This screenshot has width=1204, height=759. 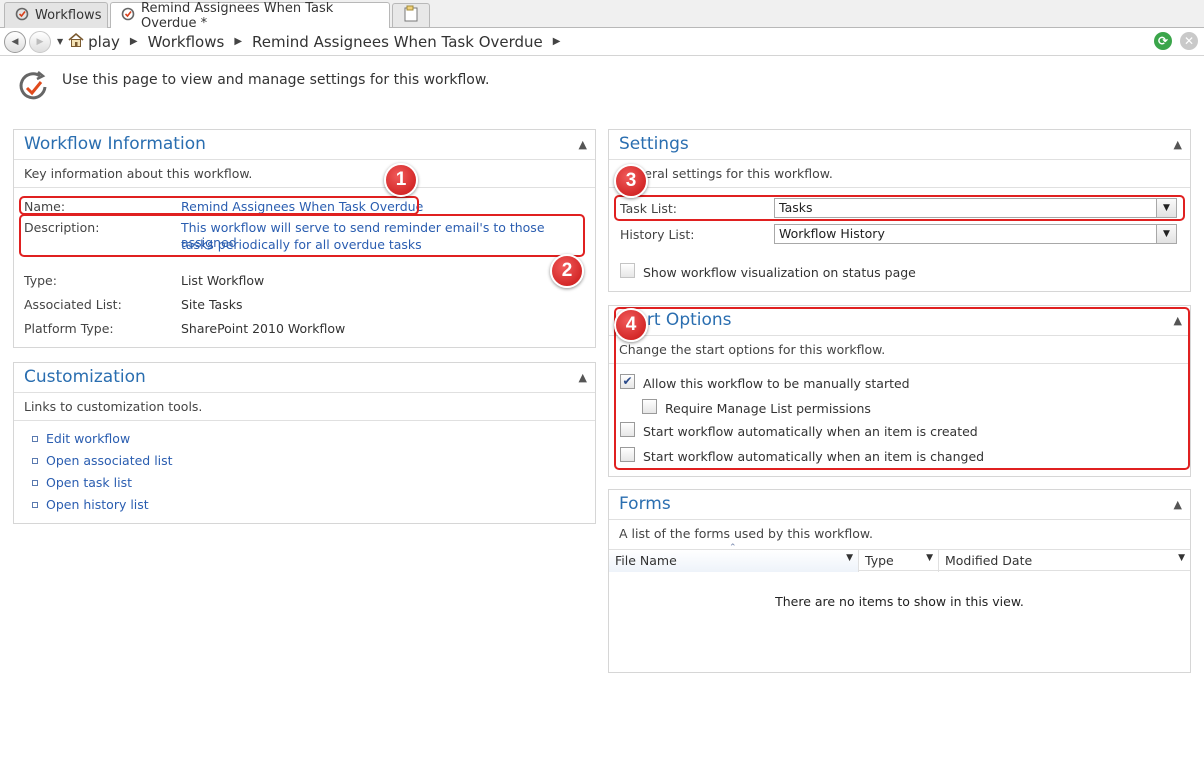 I want to click on refresh-icon: ⟳, so click(x=1163, y=41).